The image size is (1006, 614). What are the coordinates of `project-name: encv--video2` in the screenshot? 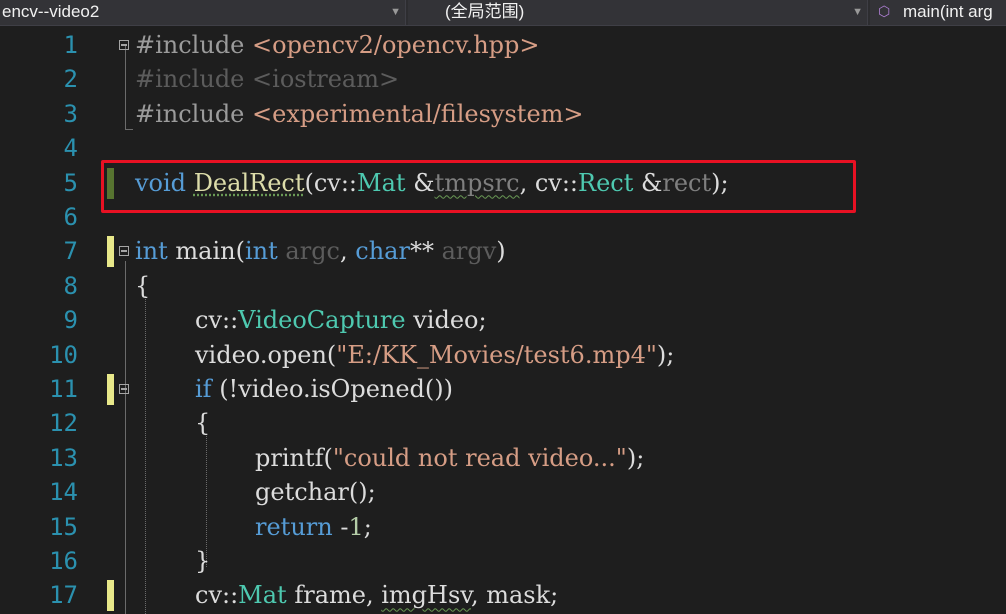 It's located at (51, 11).